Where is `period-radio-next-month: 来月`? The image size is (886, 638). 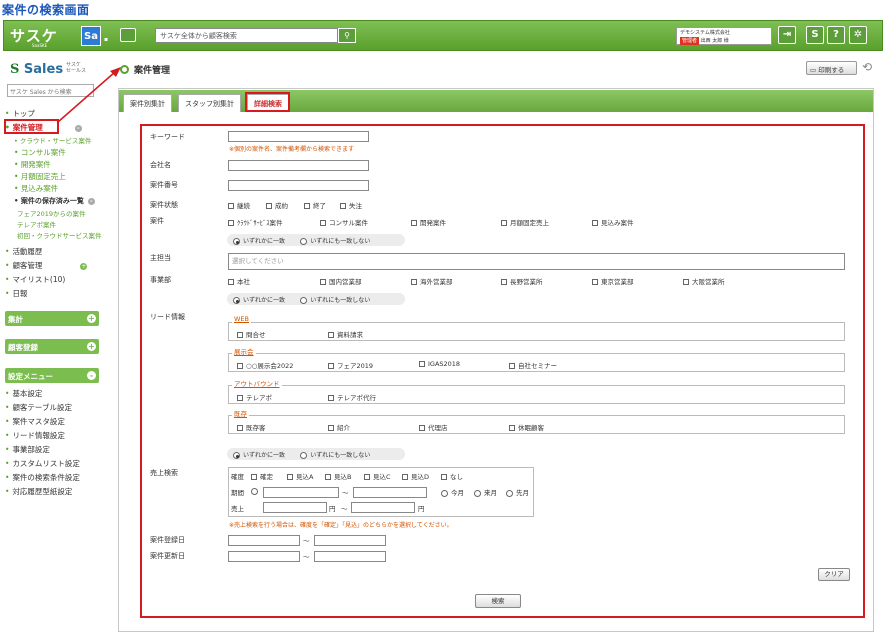
period-radio-next-month: 来月 is located at coordinates (485, 492).